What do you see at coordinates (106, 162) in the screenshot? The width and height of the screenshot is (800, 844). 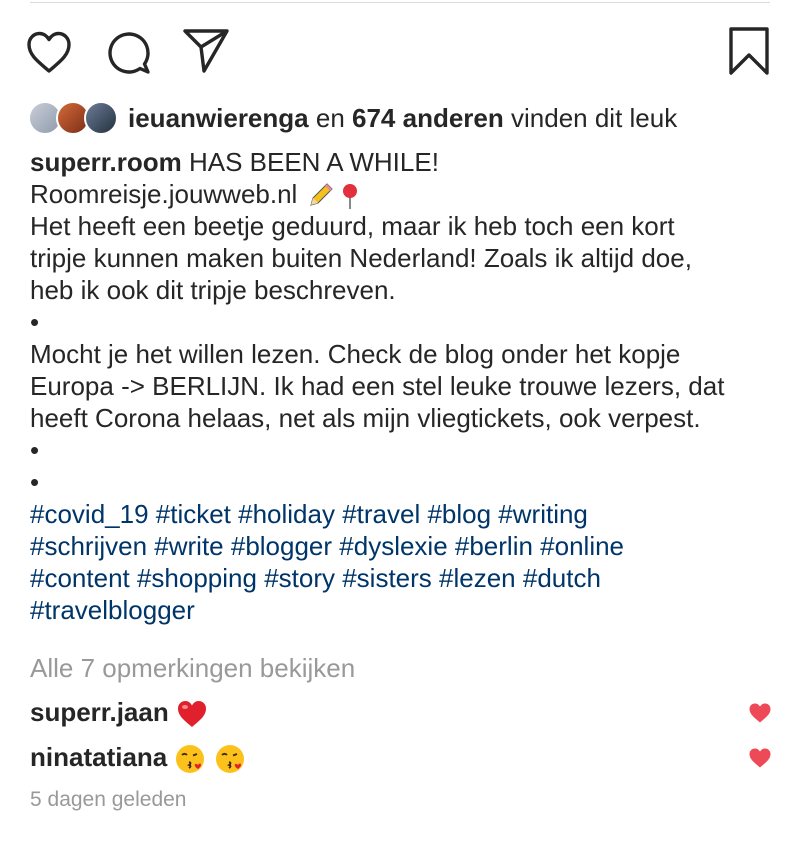 I see `caption-username: superr.room` at bounding box center [106, 162].